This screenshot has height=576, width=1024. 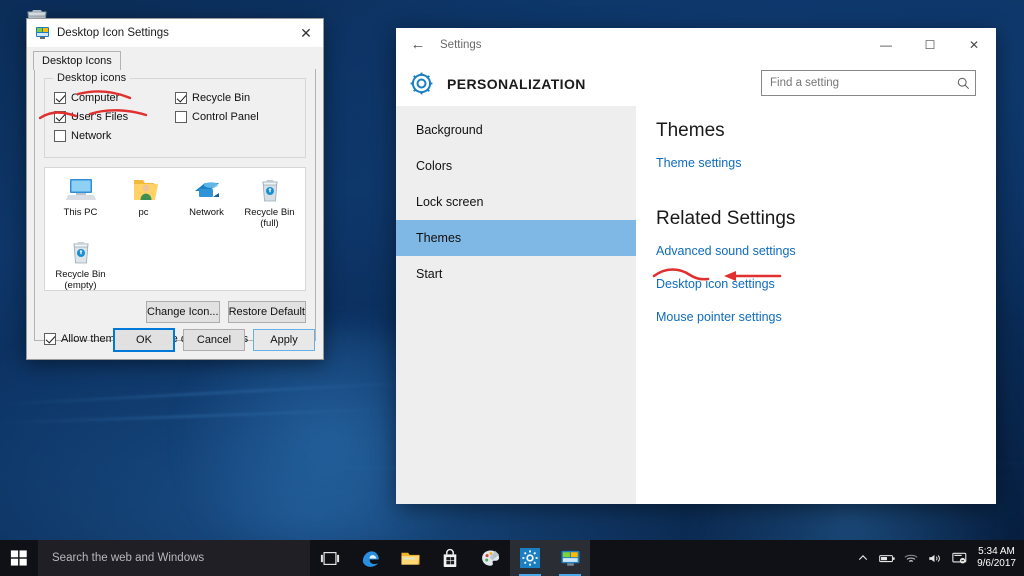 What do you see at coordinates (269, 218) in the screenshot?
I see `preview-label: Recycle Bin (full)` at bounding box center [269, 218].